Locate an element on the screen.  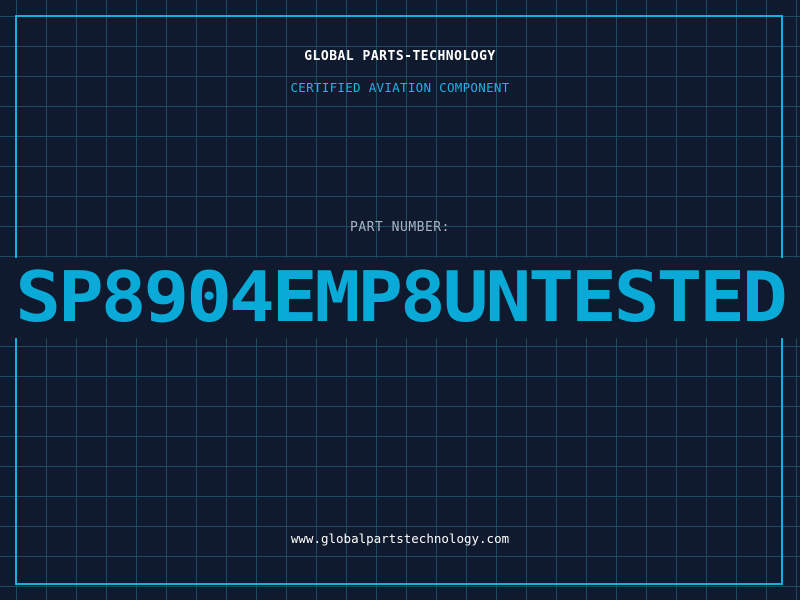
certification-subtitle: CERTIFIED AVIATION COMPONENT is located at coordinates (400, 87).